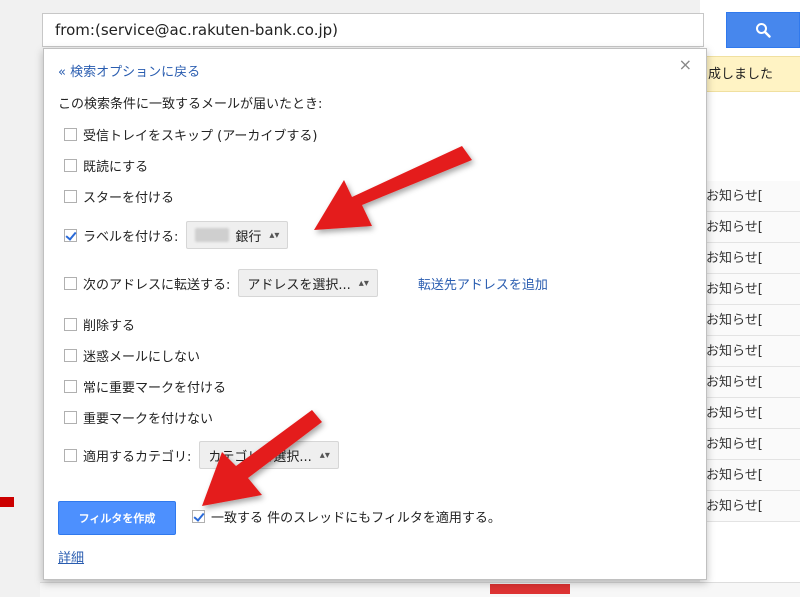 Image resolution: width=800 pixels, height=597 pixels. What do you see at coordinates (248, 237) in the screenshot?
I see `label-select-value: 銀行` at bounding box center [248, 237].